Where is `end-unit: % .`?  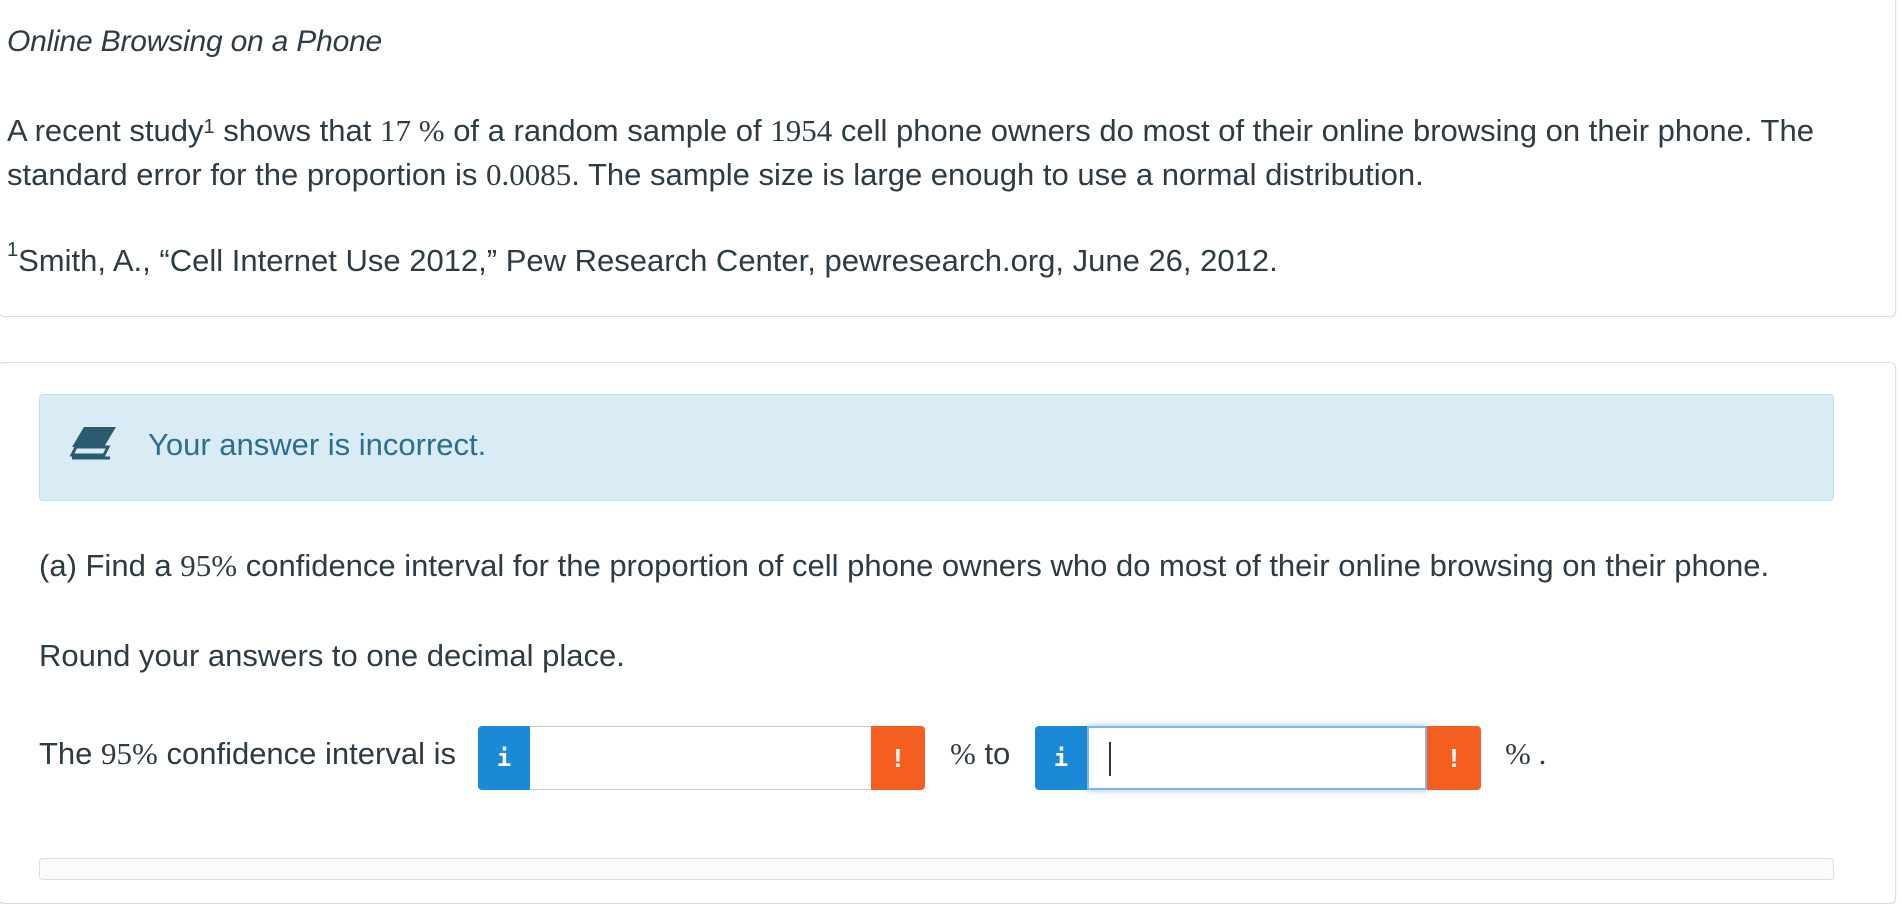 end-unit: % . is located at coordinates (1526, 753).